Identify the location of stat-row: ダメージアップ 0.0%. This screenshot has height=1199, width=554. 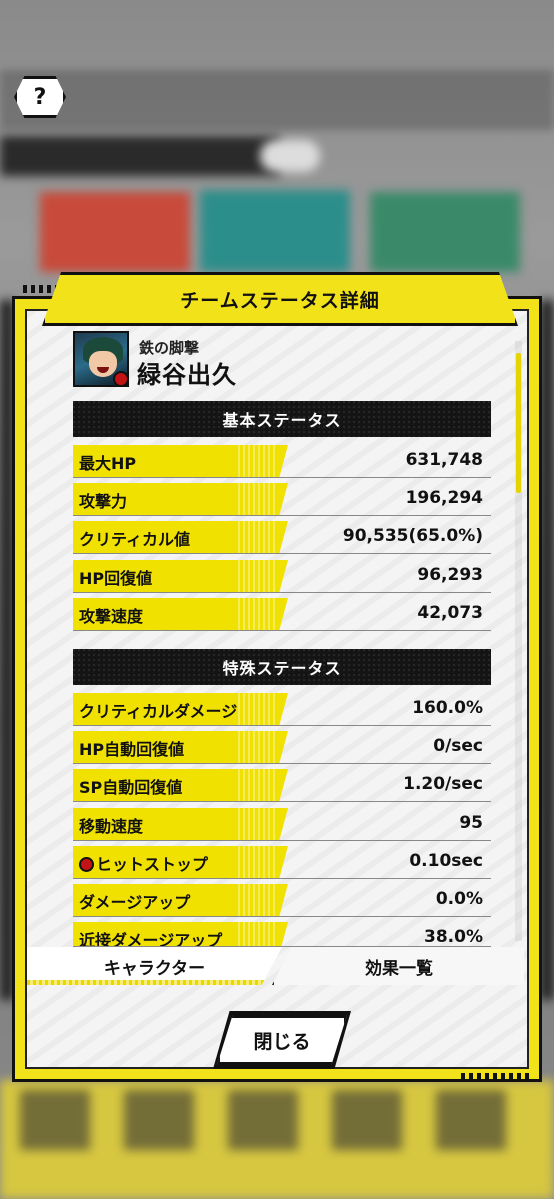
(282, 900).